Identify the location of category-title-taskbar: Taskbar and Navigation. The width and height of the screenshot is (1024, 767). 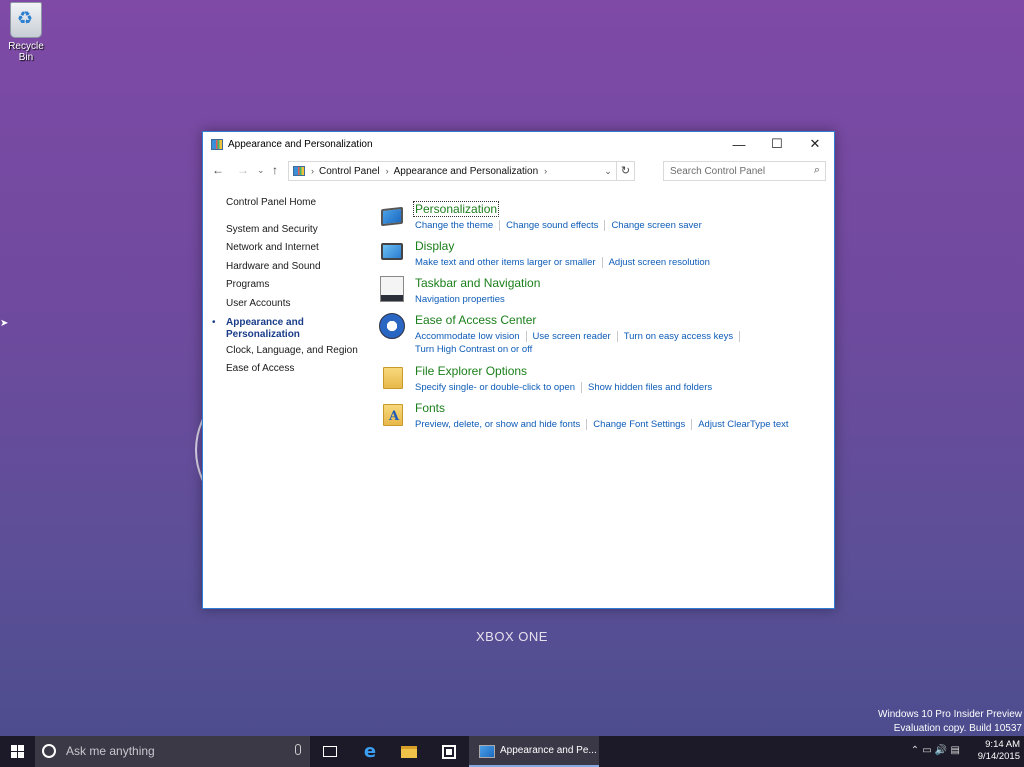
(477, 283).